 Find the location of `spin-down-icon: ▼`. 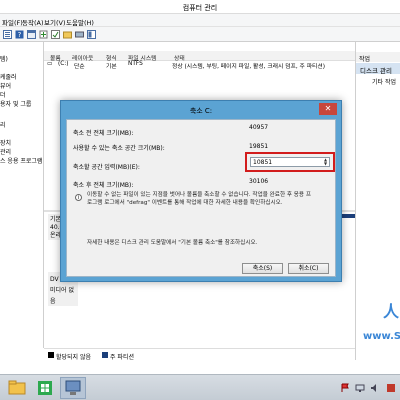

spin-down-icon: ▼ is located at coordinates (325, 164).